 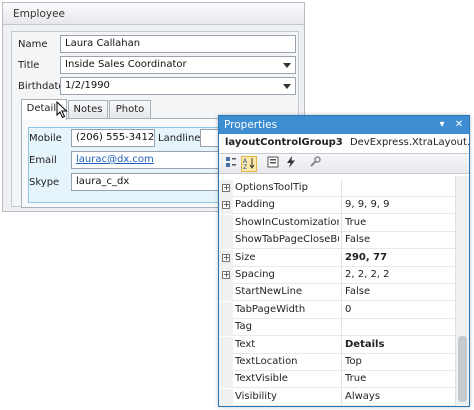 I want to click on property-row: Text Details, so click(x=337, y=345).